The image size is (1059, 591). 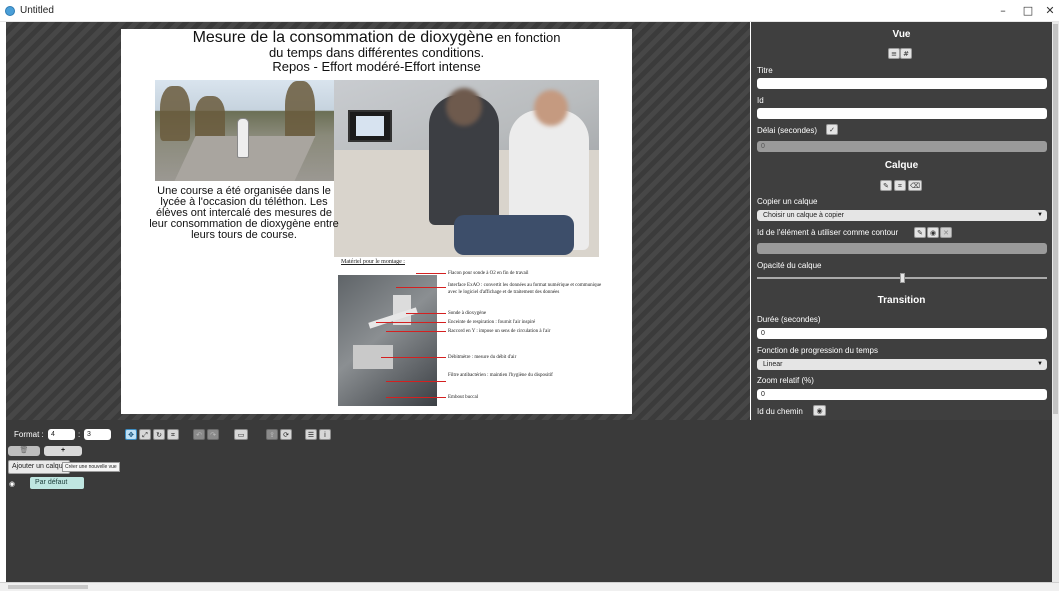 I want to click on fonction-label: Fonction de progression du temps, so click(x=817, y=350).